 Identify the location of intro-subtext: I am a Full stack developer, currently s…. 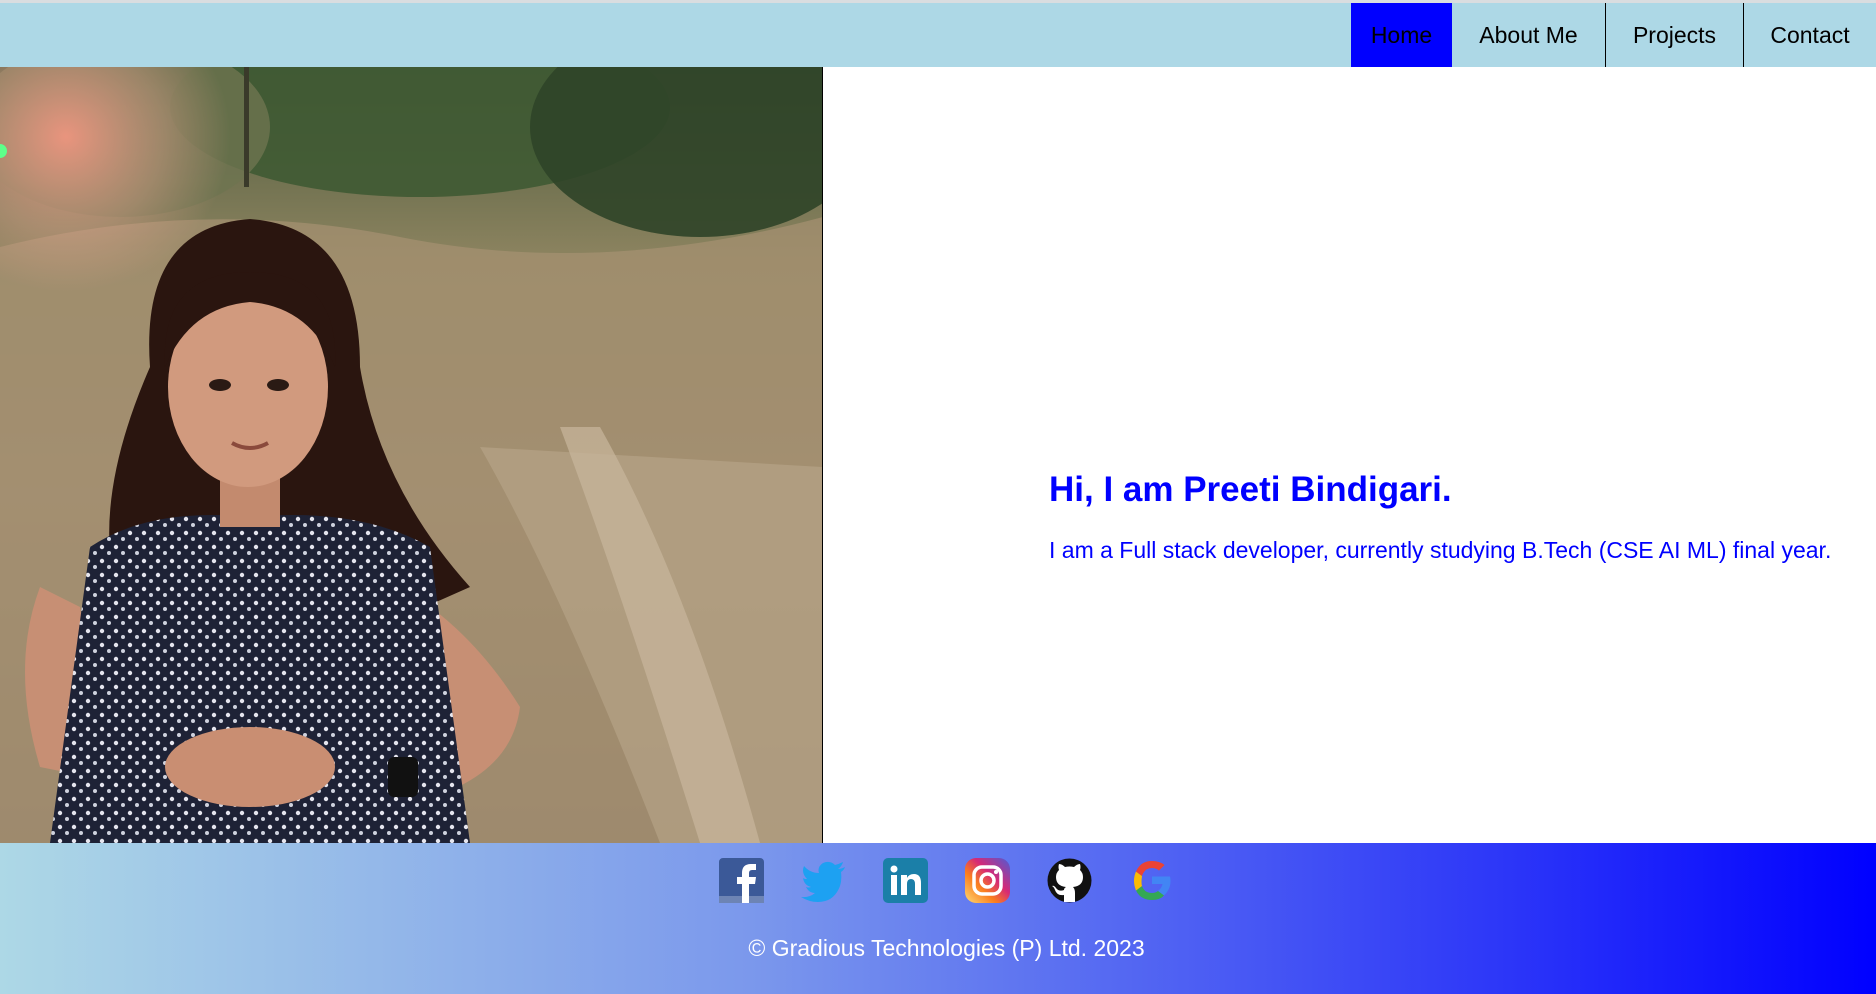
(1440, 550).